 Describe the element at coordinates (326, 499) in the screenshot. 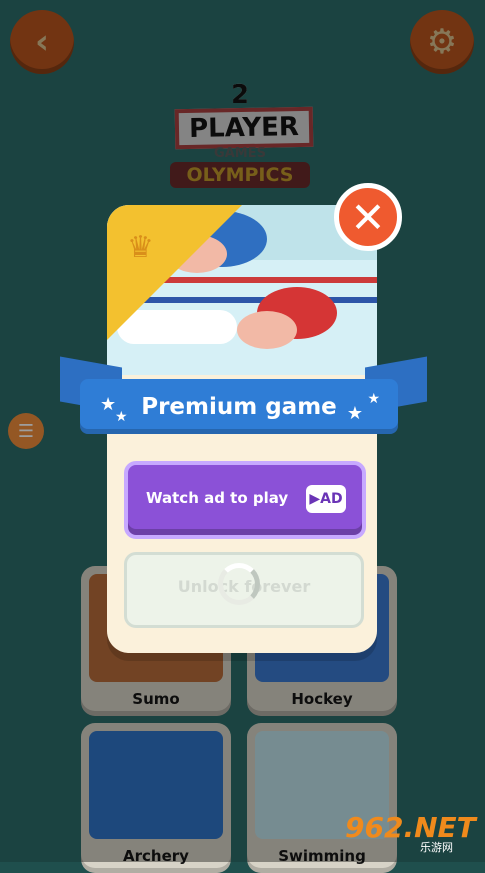

I see `ad-badge-icon: ▶AD` at that location.